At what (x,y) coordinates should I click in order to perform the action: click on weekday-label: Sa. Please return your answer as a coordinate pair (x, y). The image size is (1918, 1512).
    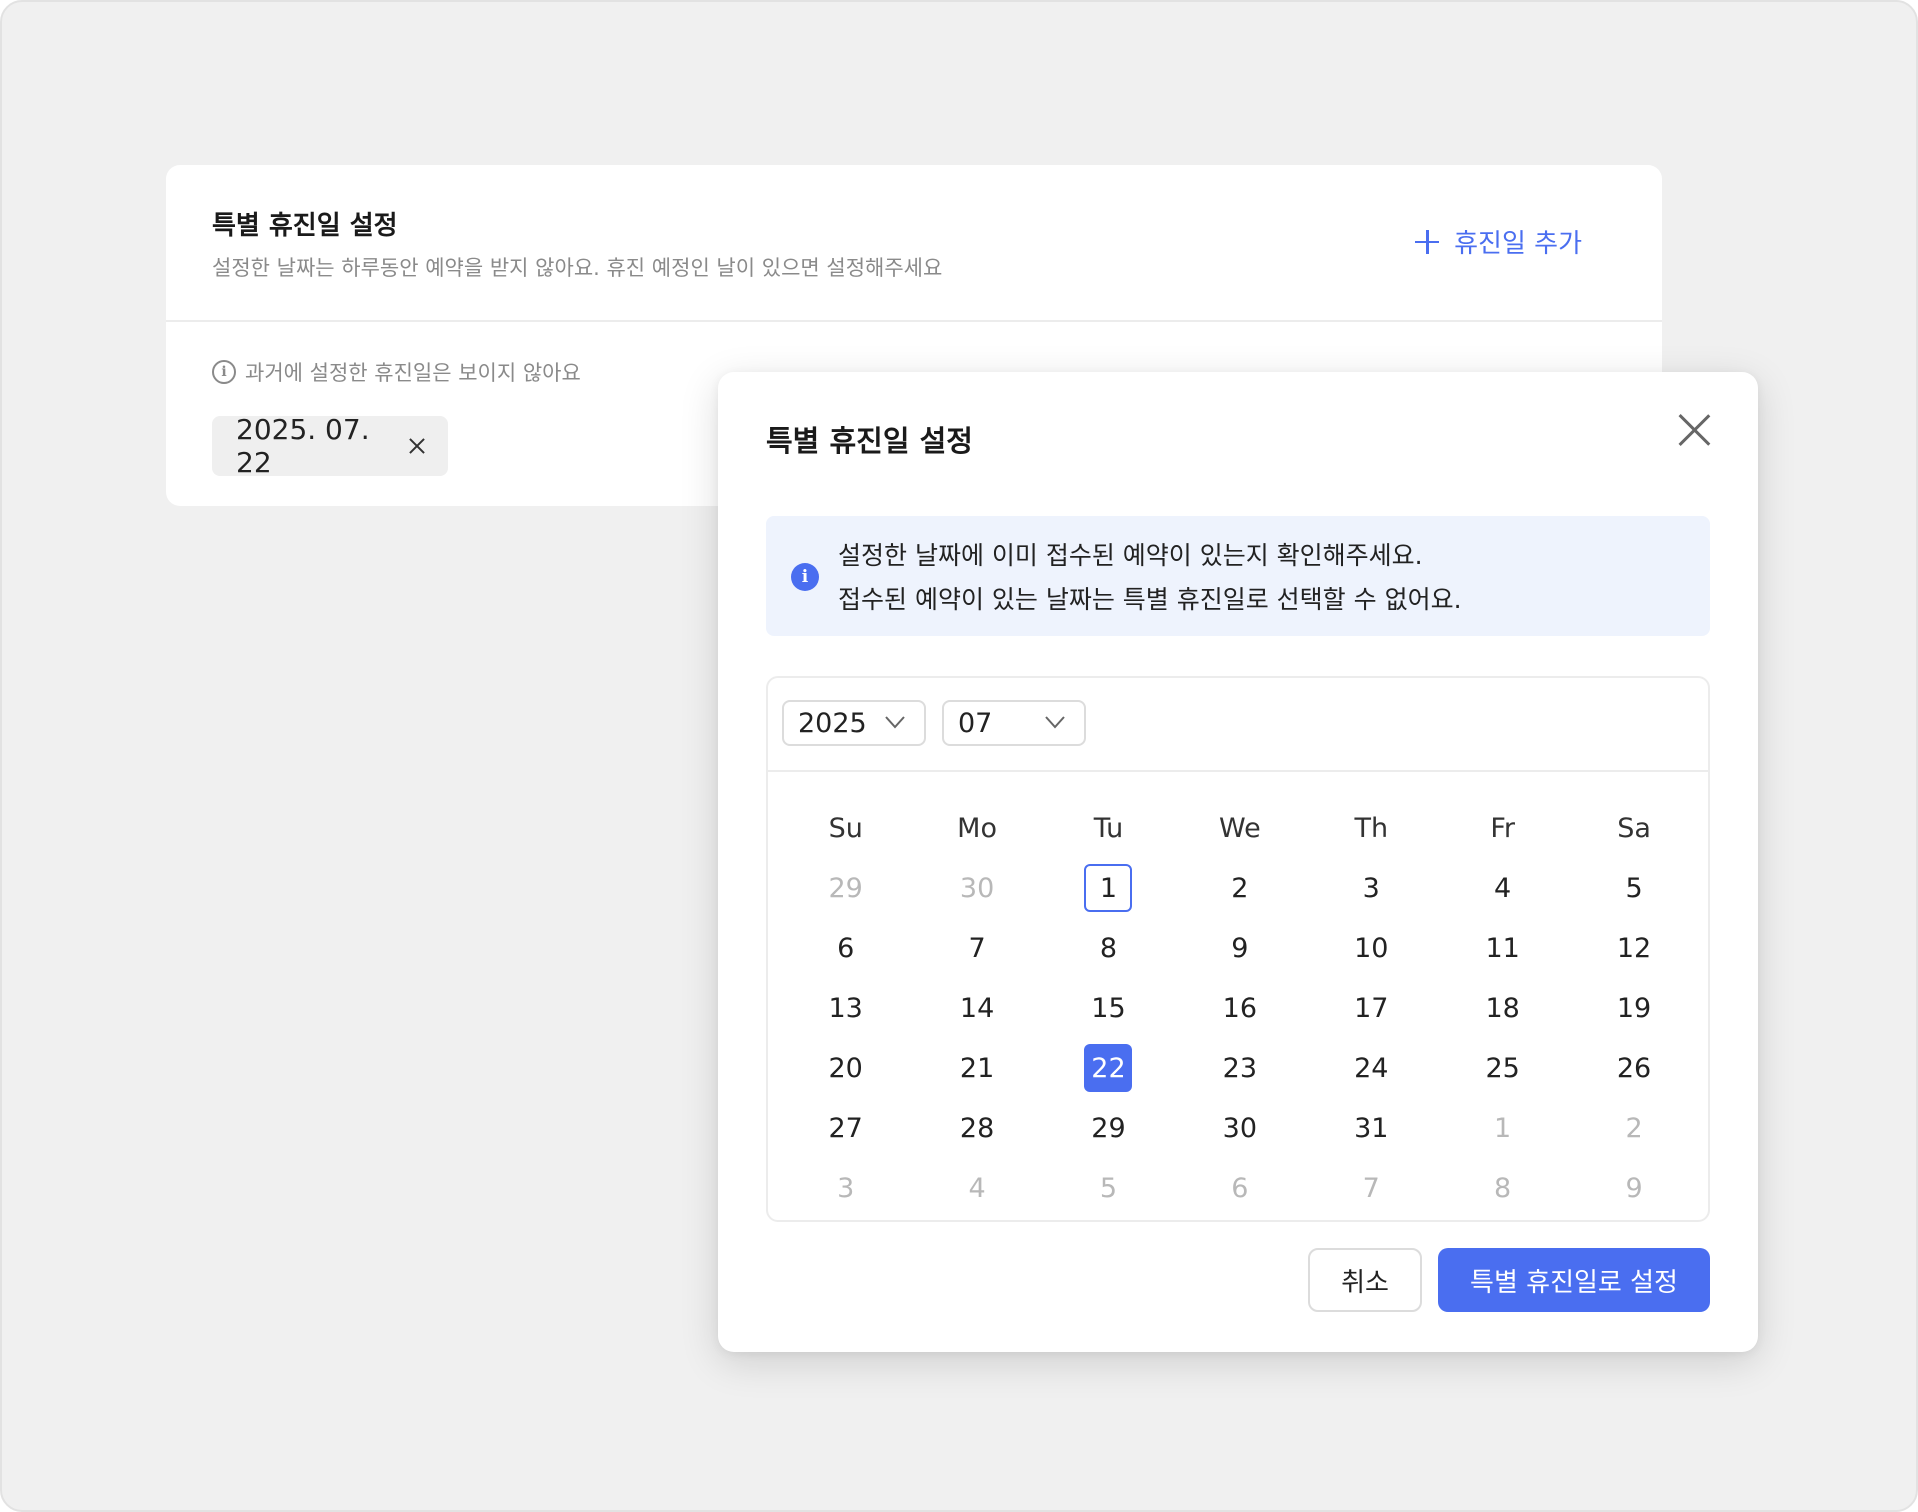
    Looking at the image, I should click on (1634, 828).